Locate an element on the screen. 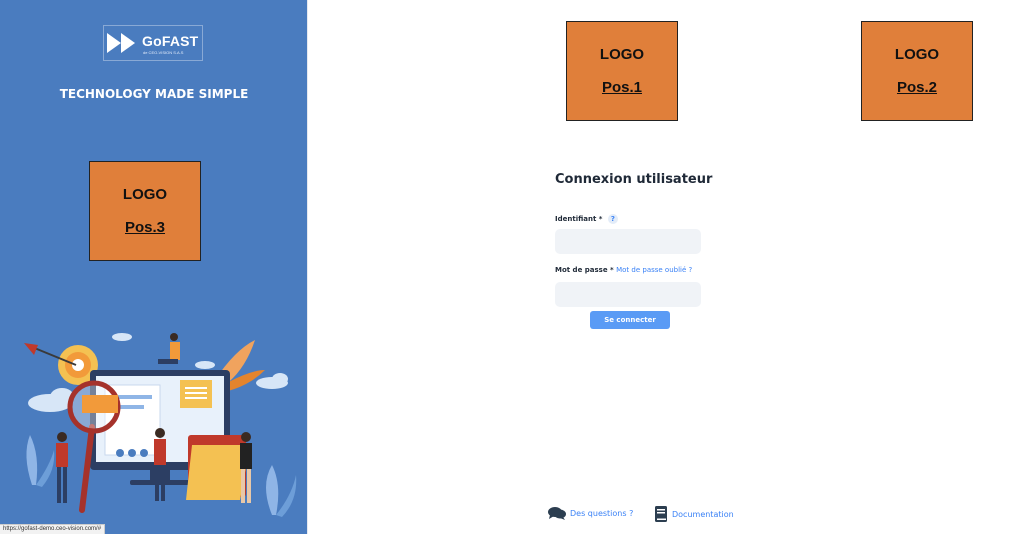 This screenshot has width=1014, height=534. logo-placeholder-position: Pos.3 is located at coordinates (145, 227).